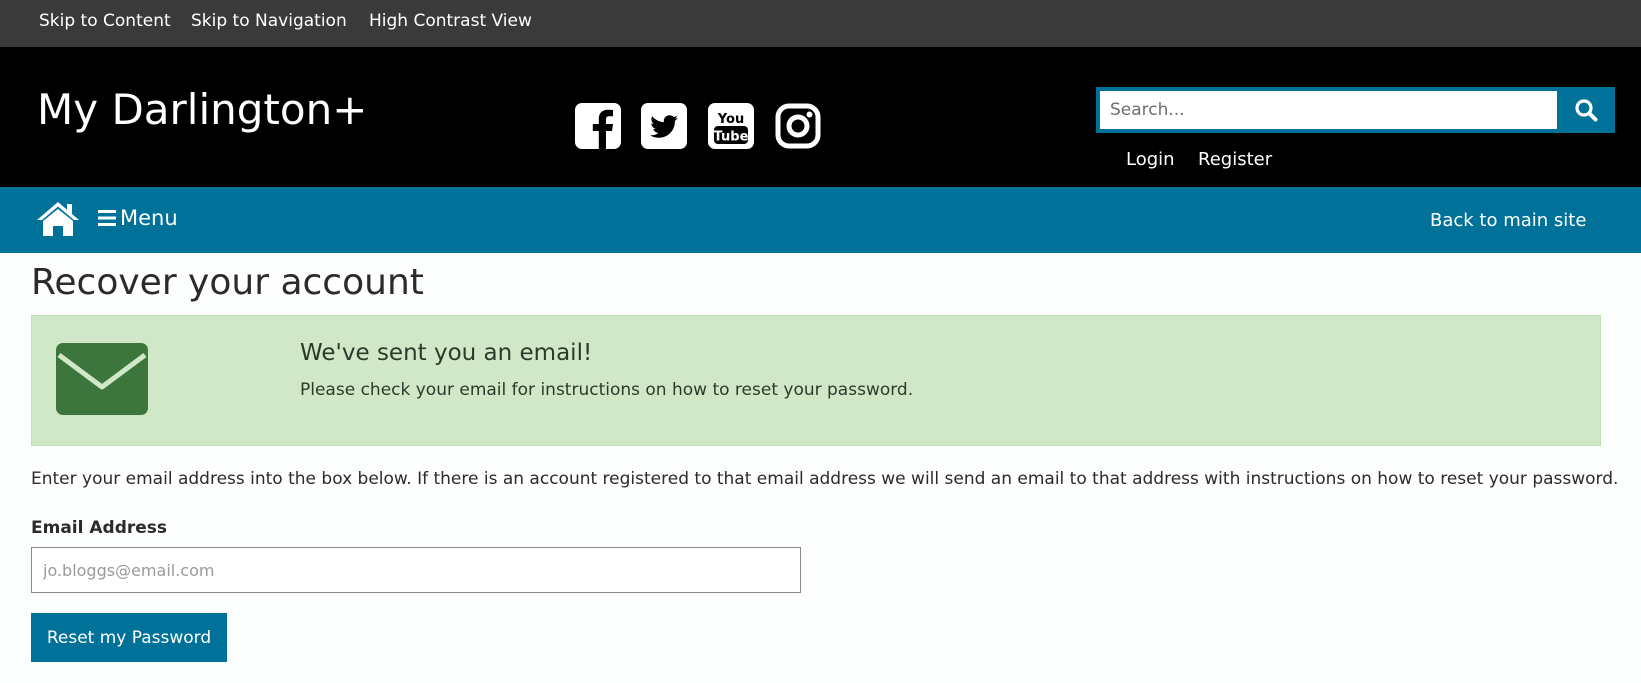  I want to click on svg-text: Tube, so click(731, 137).